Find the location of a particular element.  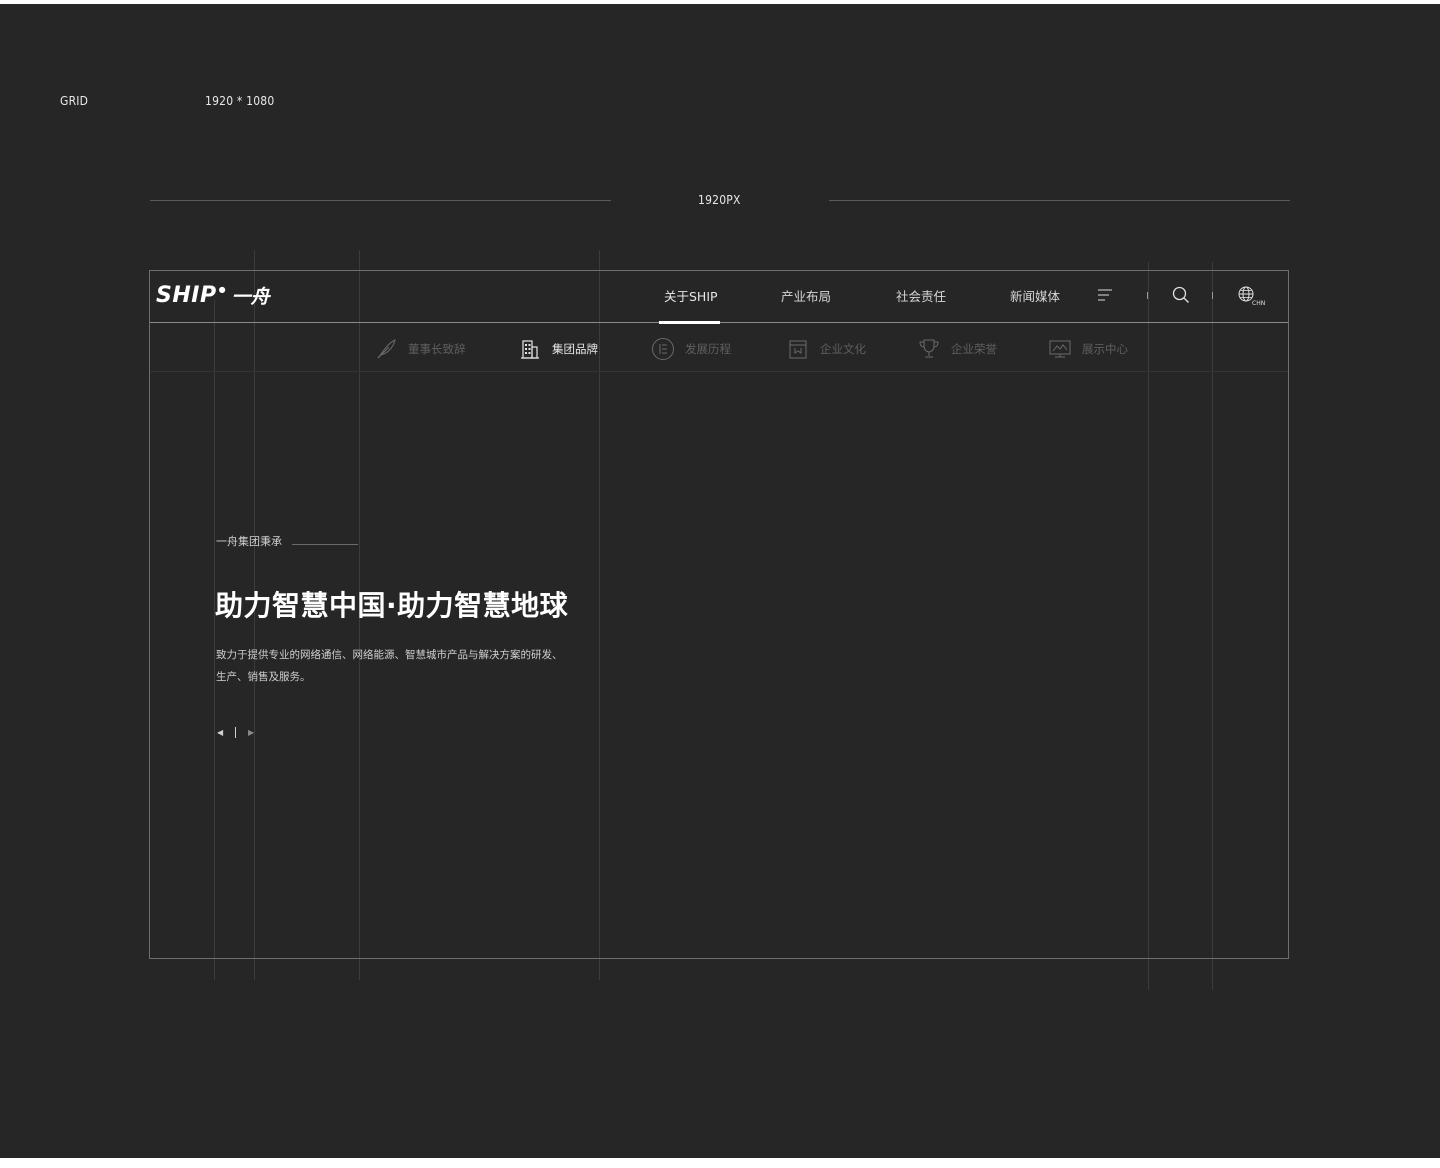

logo-text-cn: 一舟 is located at coordinates (250, 297).